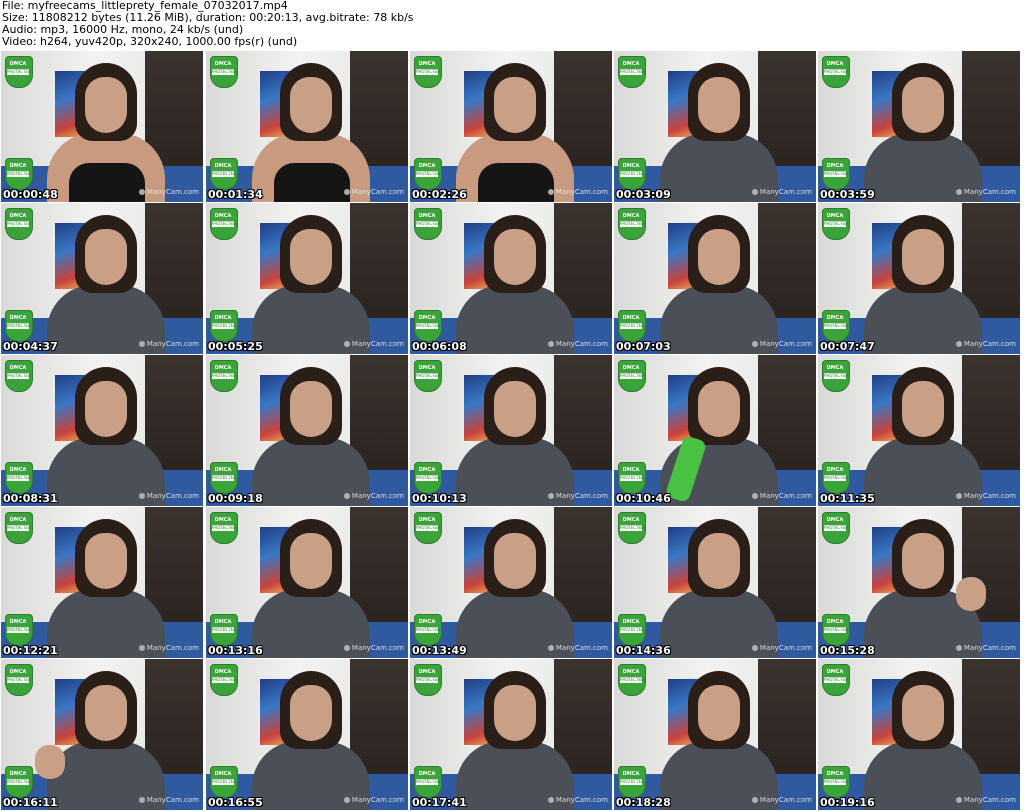 The height and width of the screenshot is (811, 1024). What do you see at coordinates (235, 802) in the screenshot?
I see `timestamp-label: 00:16:55` at bounding box center [235, 802].